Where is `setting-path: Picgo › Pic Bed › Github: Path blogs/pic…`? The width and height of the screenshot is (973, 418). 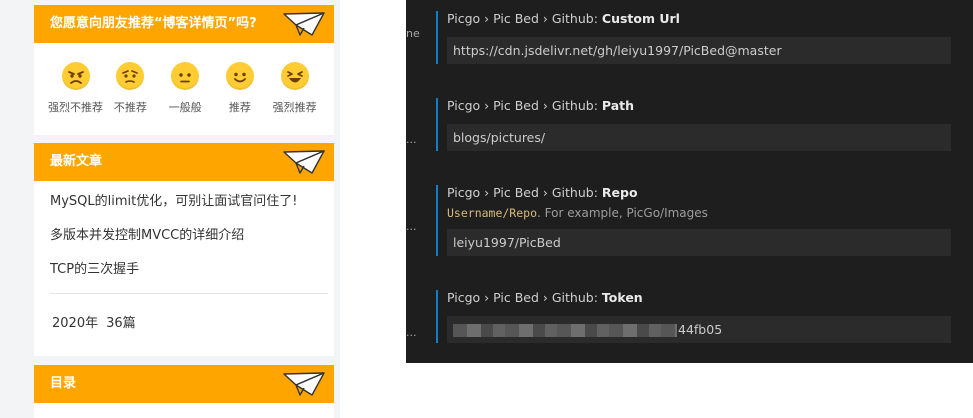 setting-path: Picgo › Pic Bed › Github: Path blogs/pic… is located at coordinates (693, 124).